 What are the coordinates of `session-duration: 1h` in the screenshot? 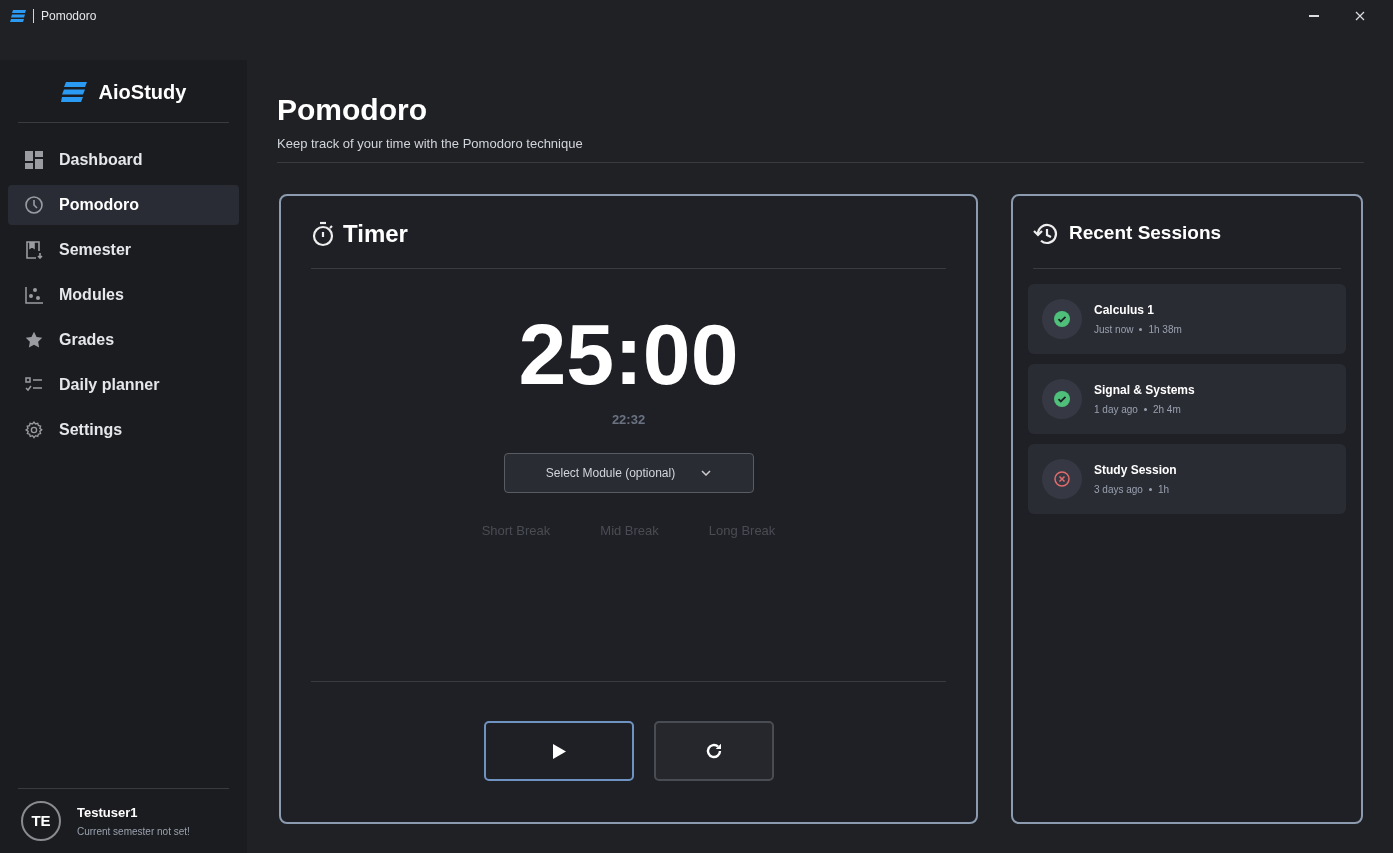 It's located at (1163, 489).